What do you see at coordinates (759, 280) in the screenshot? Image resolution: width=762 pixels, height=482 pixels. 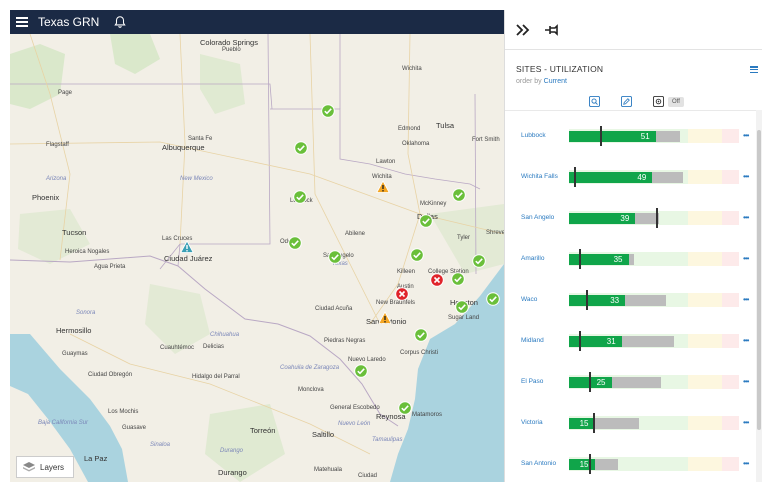 I see `scrollbar-thumb` at bounding box center [759, 280].